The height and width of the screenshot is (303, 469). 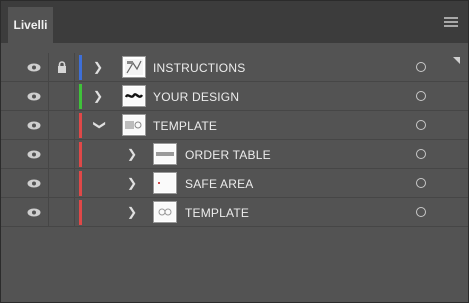 I want to click on layer-row-template-sub: ❯ TEMPLATE, so click(x=234, y=212).